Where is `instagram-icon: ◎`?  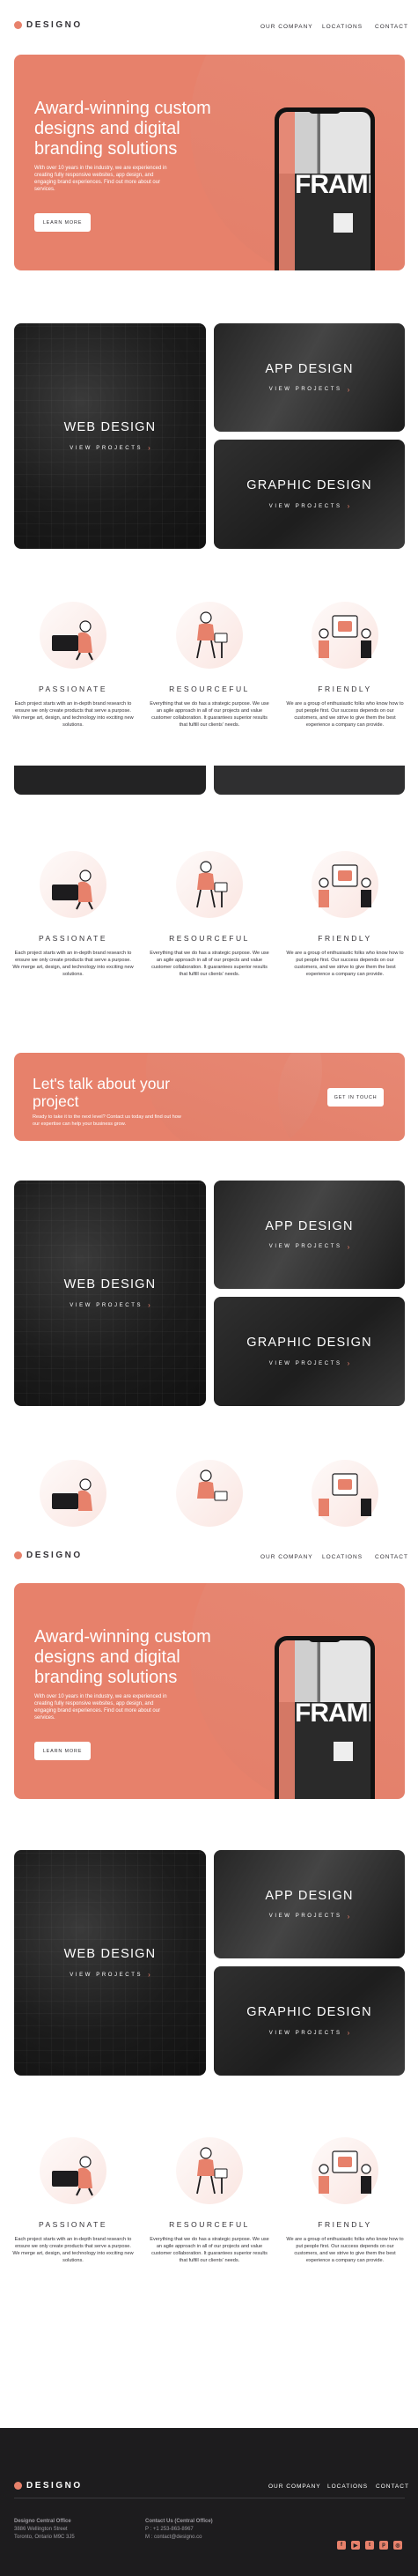
instagram-icon: ◎ is located at coordinates (398, 2546).